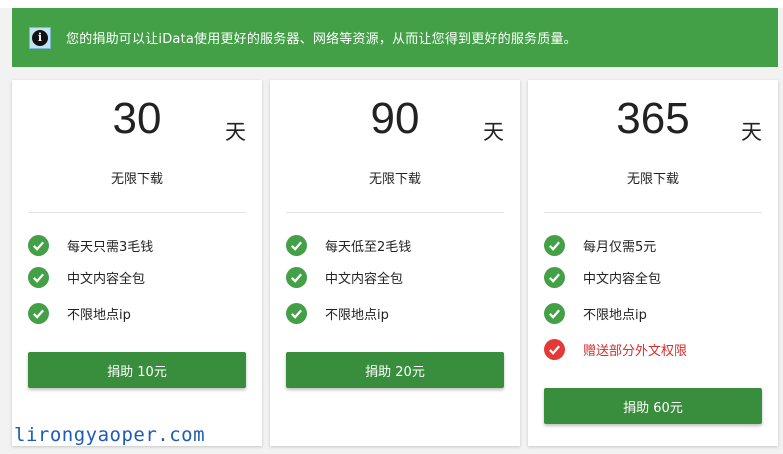 This screenshot has width=783, height=454. Describe the element at coordinates (368, 247) in the screenshot. I see `feature-text: 每天低至2毛钱` at that location.